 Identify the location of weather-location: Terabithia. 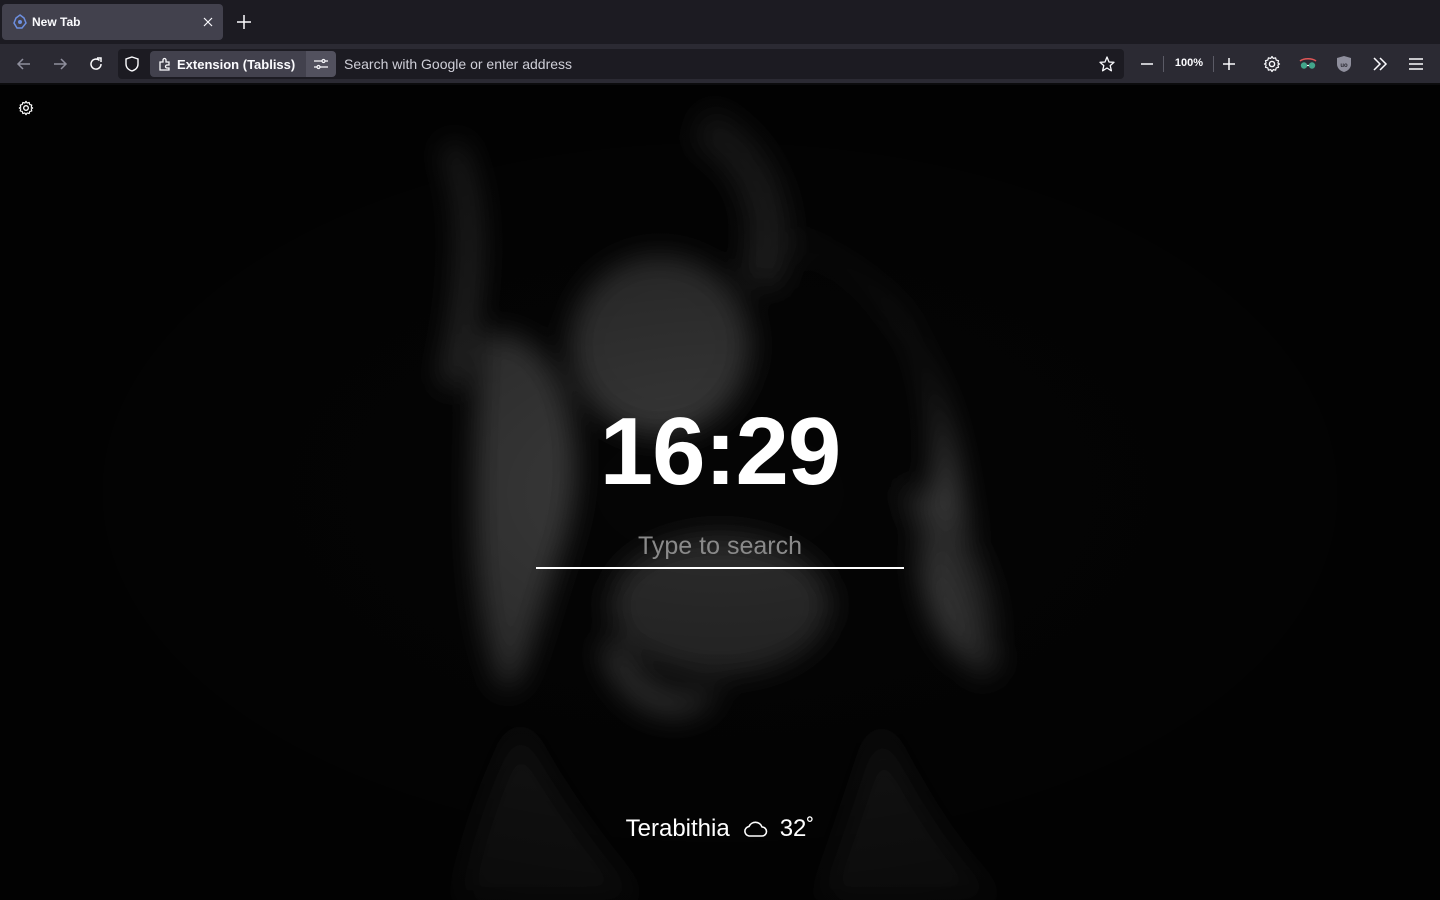
(677, 828).